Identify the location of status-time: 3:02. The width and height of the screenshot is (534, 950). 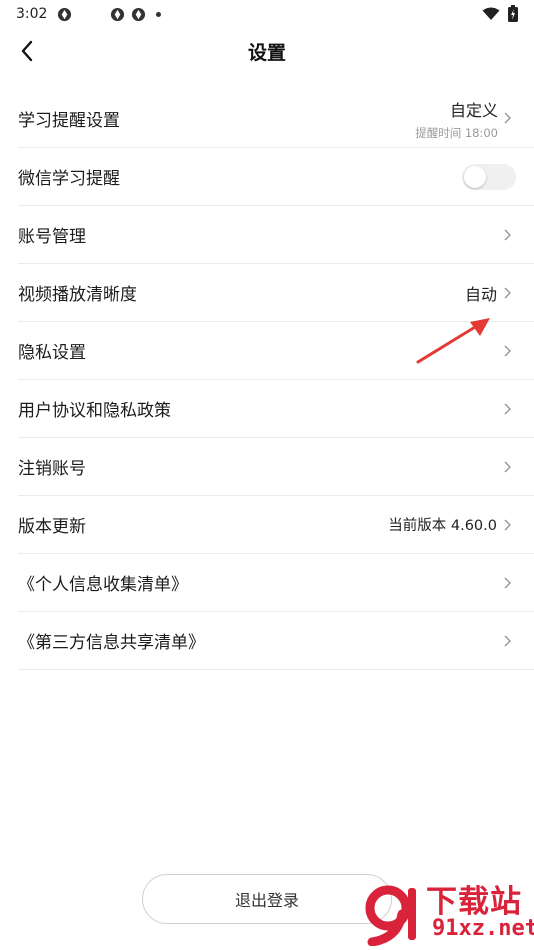
(32, 14).